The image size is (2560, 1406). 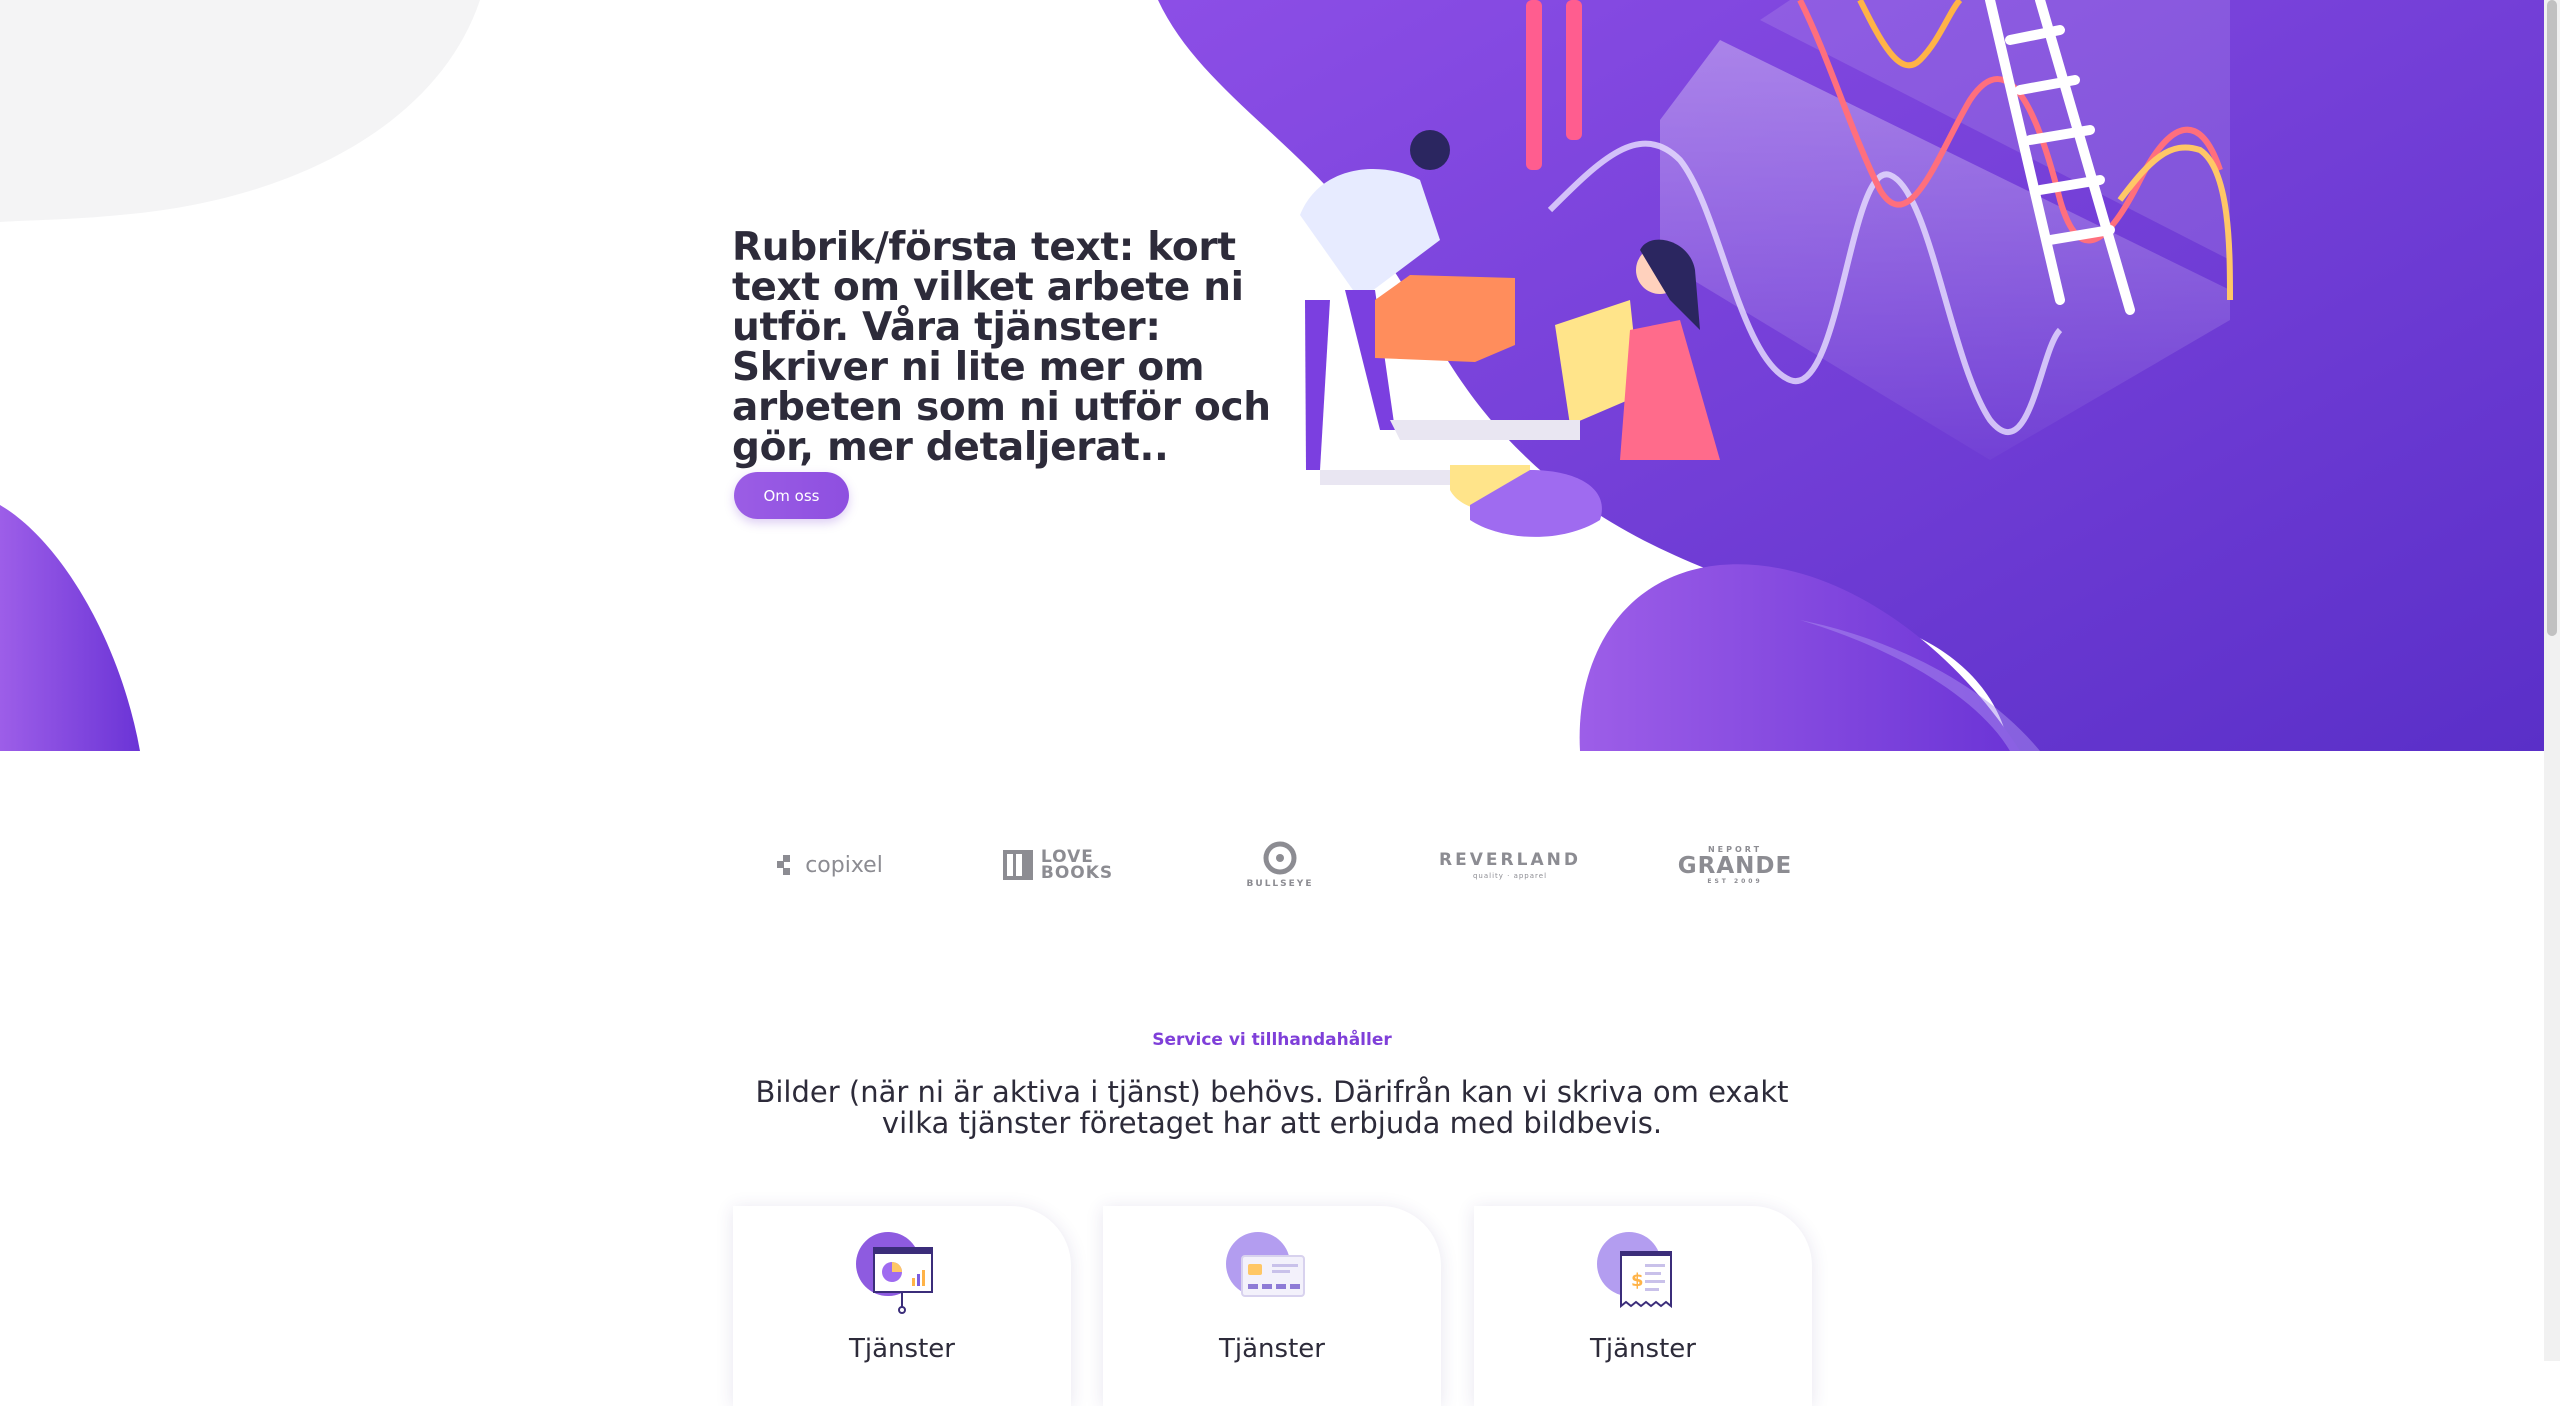 What do you see at coordinates (844, 865) in the screenshot?
I see `copixel-text: copixel` at bounding box center [844, 865].